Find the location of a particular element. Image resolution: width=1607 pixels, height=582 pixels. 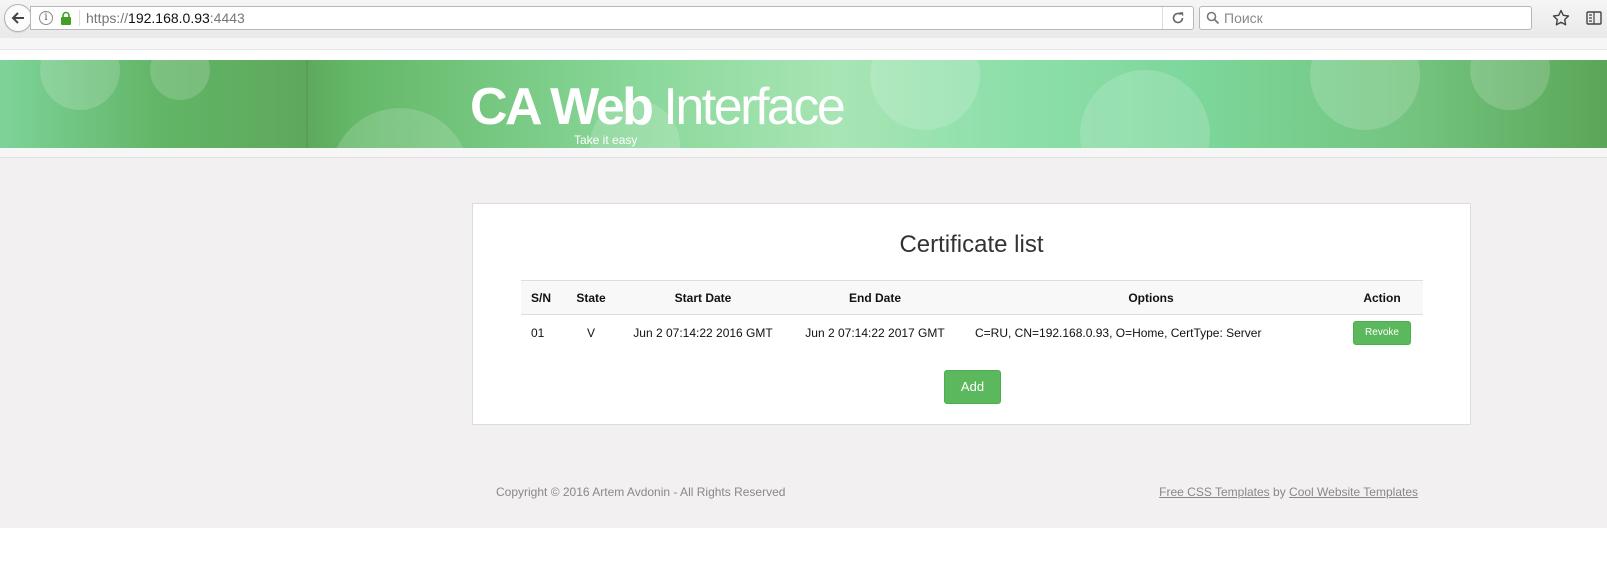

browser-toolbar: i https://192.168.0.93:4443 is located at coordinates (803, 19).